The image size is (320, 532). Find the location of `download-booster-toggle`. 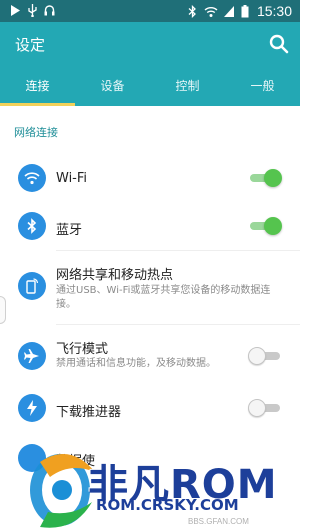

download-booster-toggle is located at coordinates (265, 408).